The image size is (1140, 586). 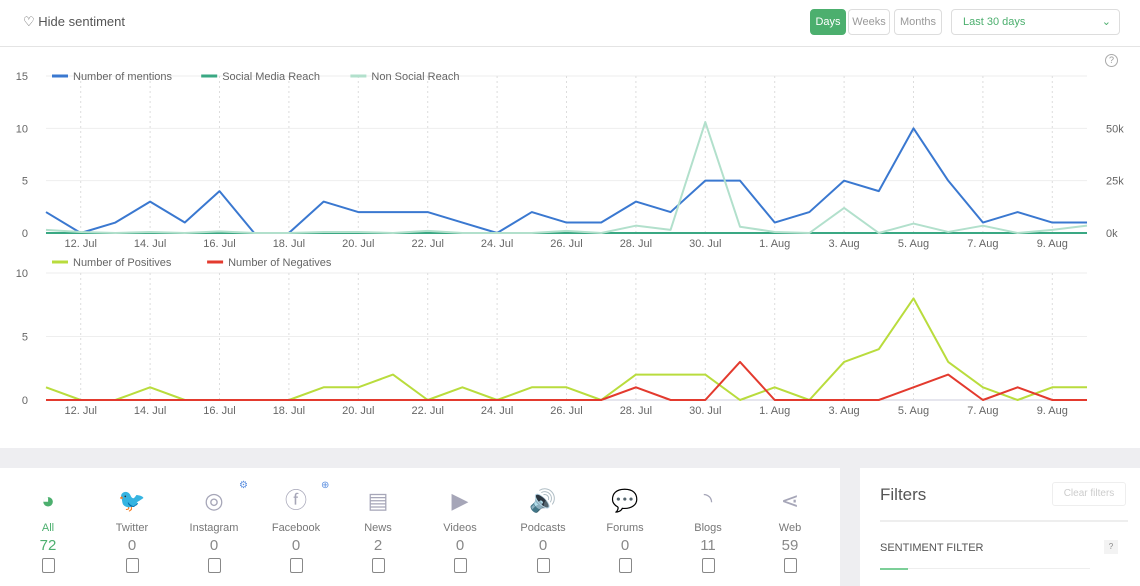 I want to click on source-settings-icon: ⊕, so click(x=325, y=485).